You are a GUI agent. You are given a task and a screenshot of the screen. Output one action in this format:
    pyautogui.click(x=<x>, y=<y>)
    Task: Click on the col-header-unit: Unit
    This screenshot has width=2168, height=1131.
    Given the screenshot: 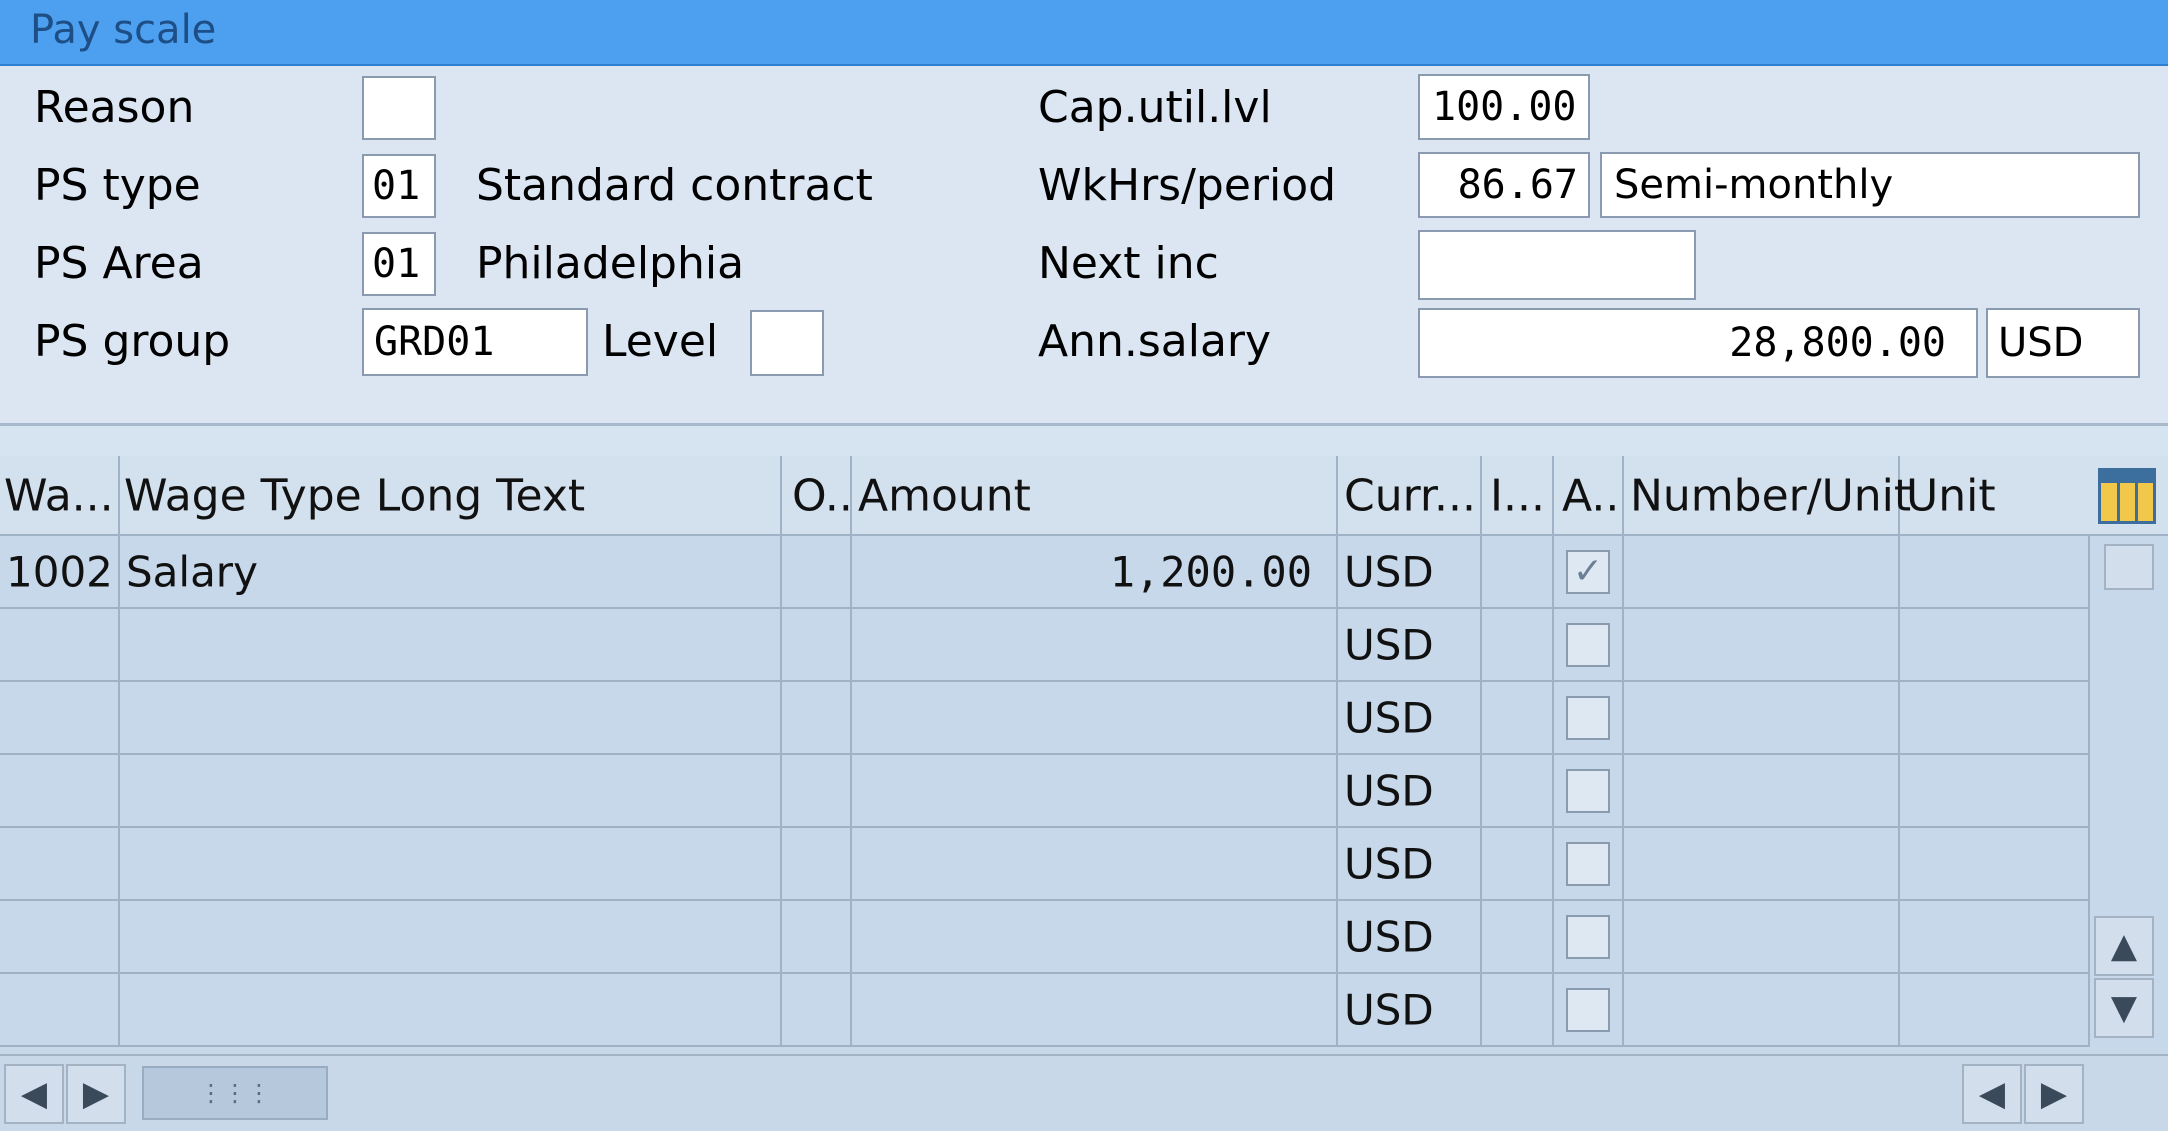 What is the action you would take?
    pyautogui.click(x=1995, y=496)
    